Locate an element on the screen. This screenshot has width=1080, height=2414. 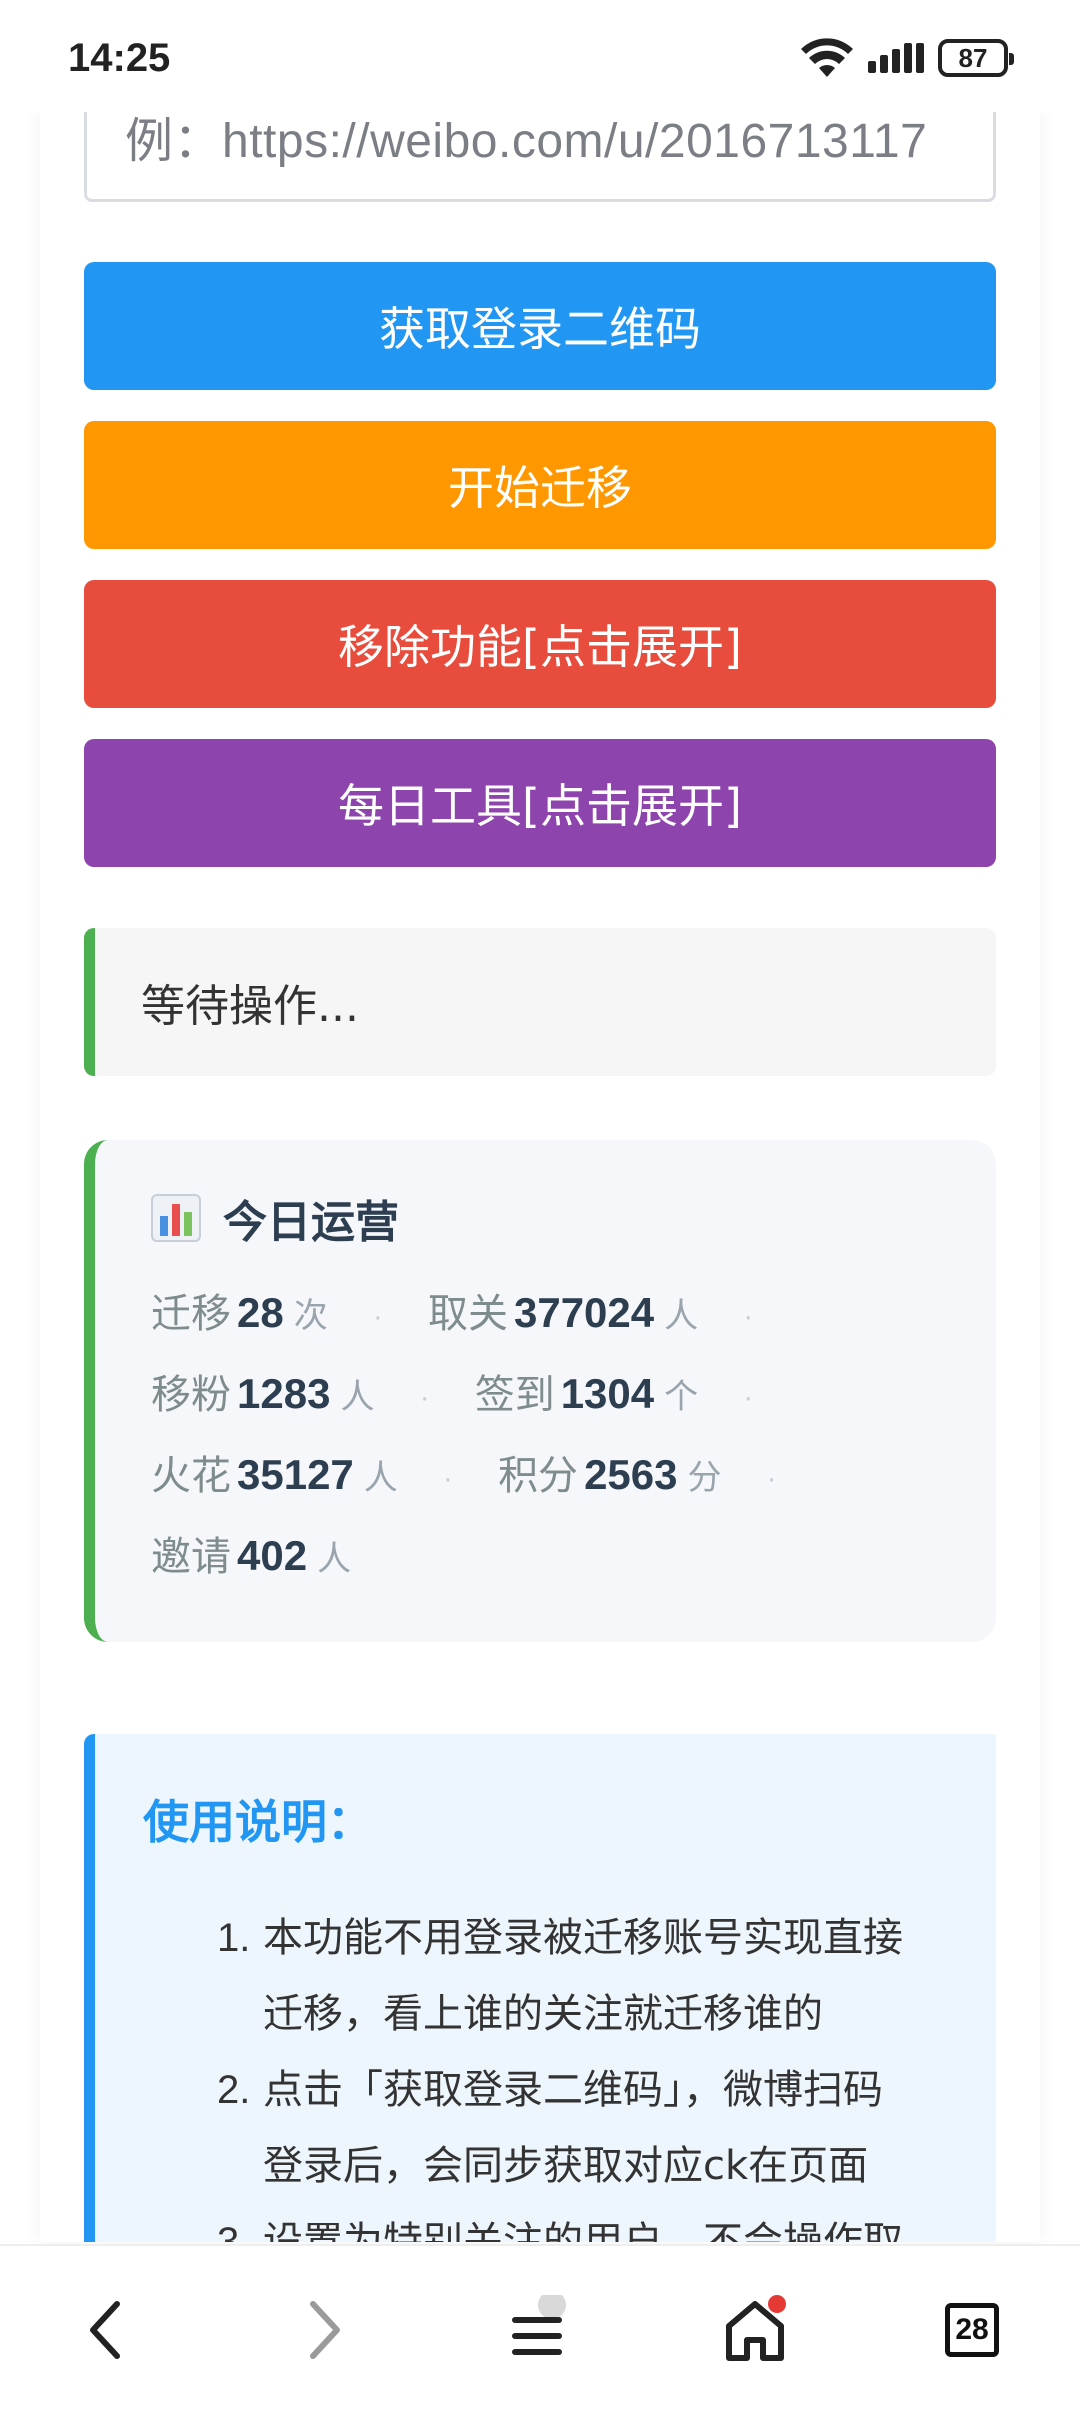
wifi-icon is located at coordinates (827, 58).